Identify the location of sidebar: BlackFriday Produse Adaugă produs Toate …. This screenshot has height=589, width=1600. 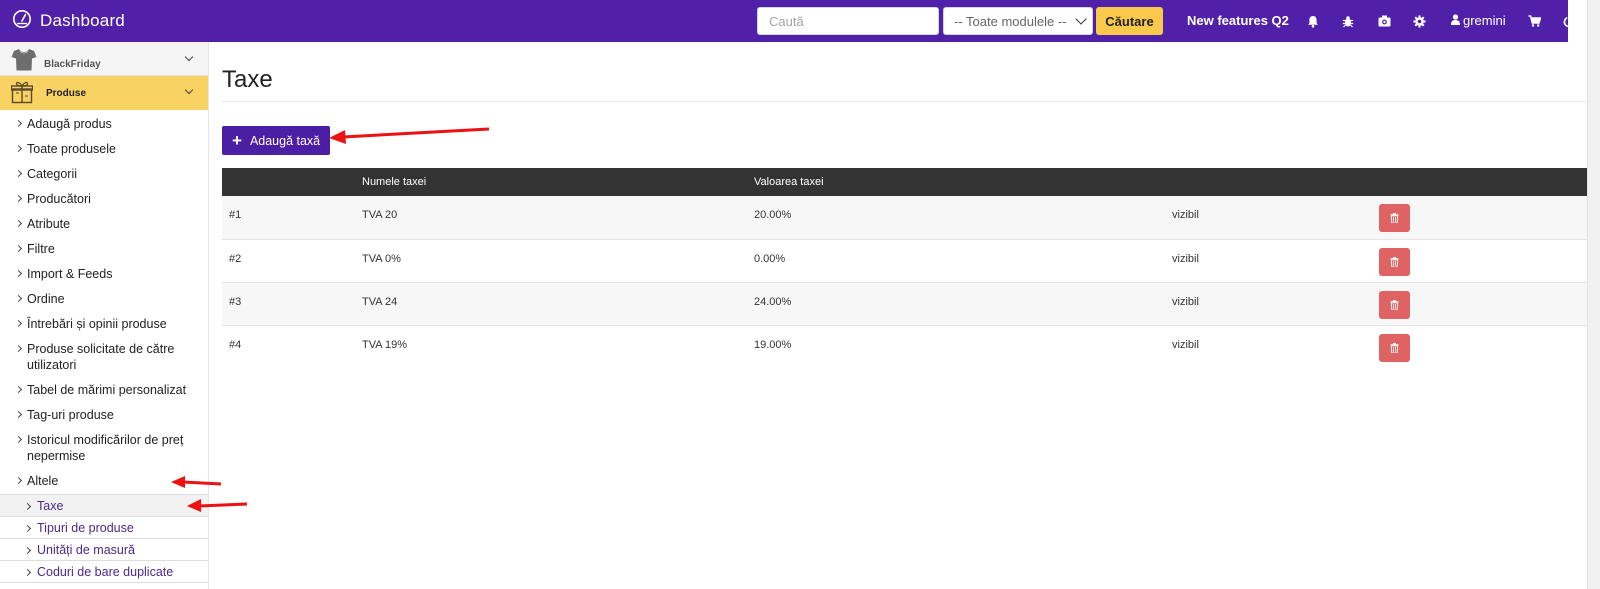
(104, 315).